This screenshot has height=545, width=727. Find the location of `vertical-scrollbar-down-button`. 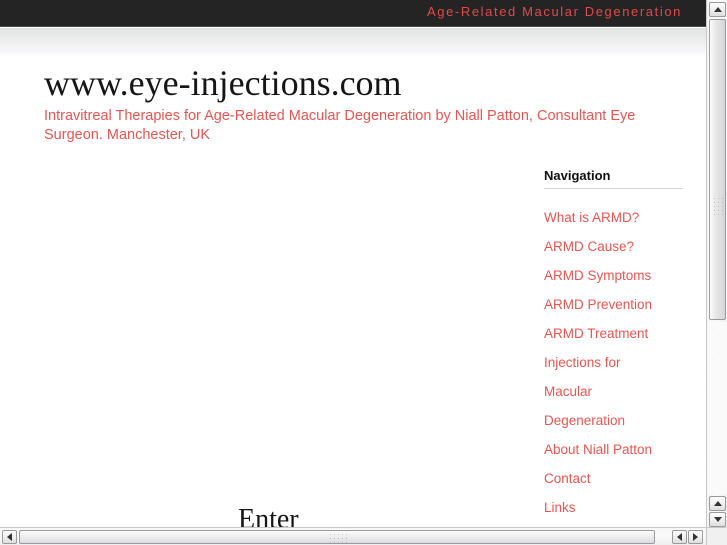

vertical-scrollbar-down-button is located at coordinates (717, 519).